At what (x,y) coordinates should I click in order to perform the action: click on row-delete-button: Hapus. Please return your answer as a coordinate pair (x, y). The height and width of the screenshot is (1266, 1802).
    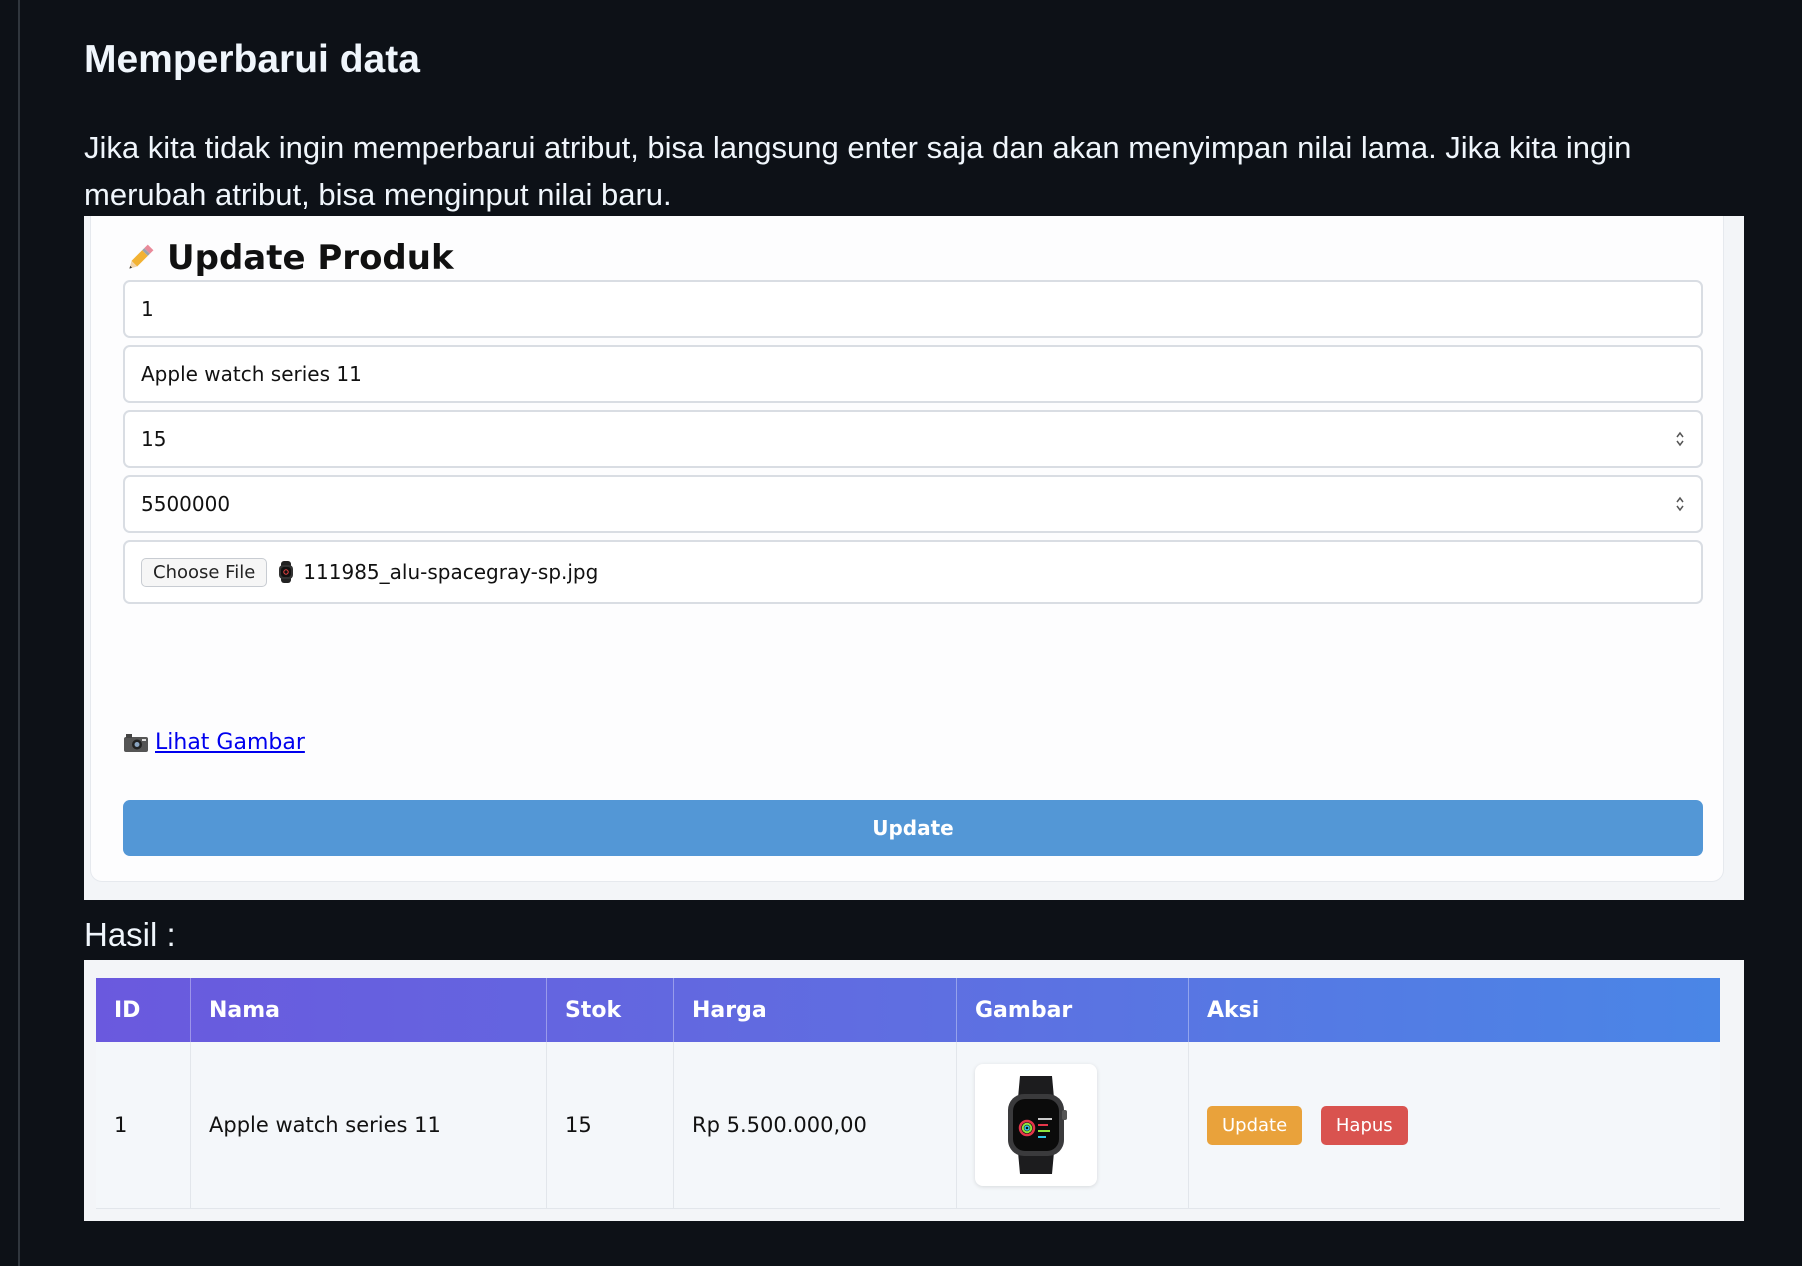
    Looking at the image, I should click on (1364, 1125).